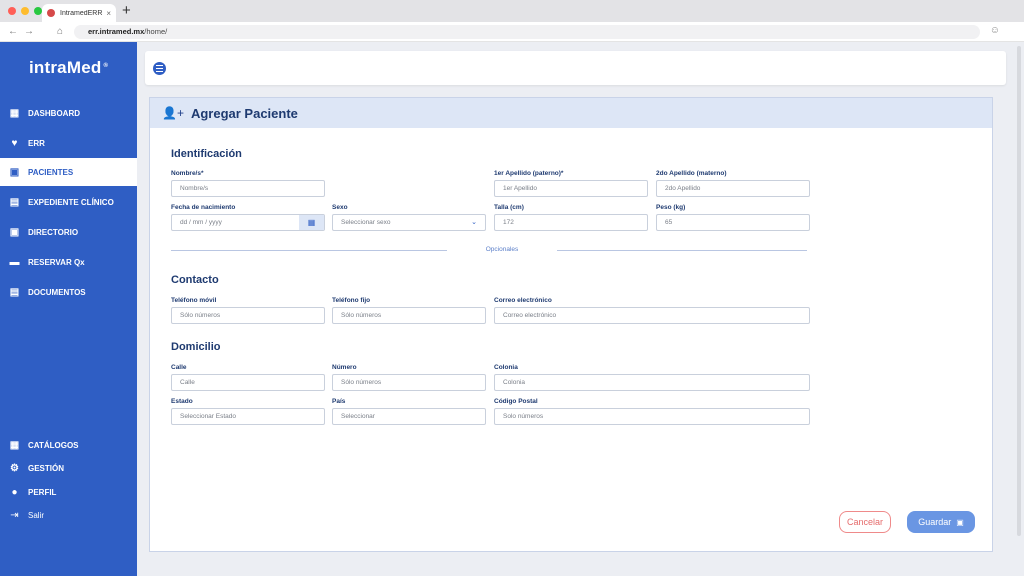  What do you see at coordinates (575, 68) in the screenshot?
I see `top-bar` at bounding box center [575, 68].